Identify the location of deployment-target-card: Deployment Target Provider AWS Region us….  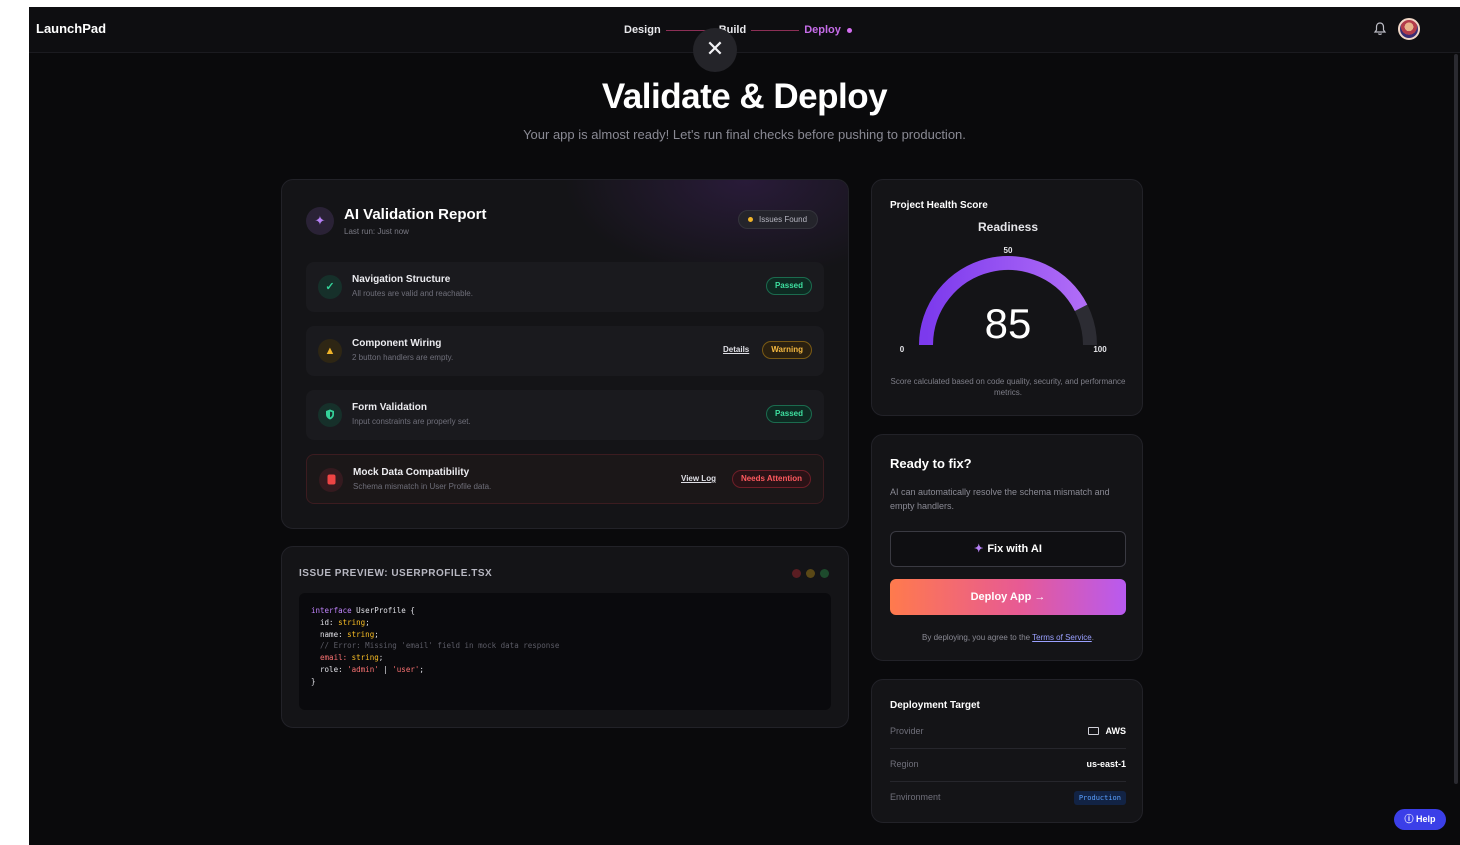
(1007, 751).